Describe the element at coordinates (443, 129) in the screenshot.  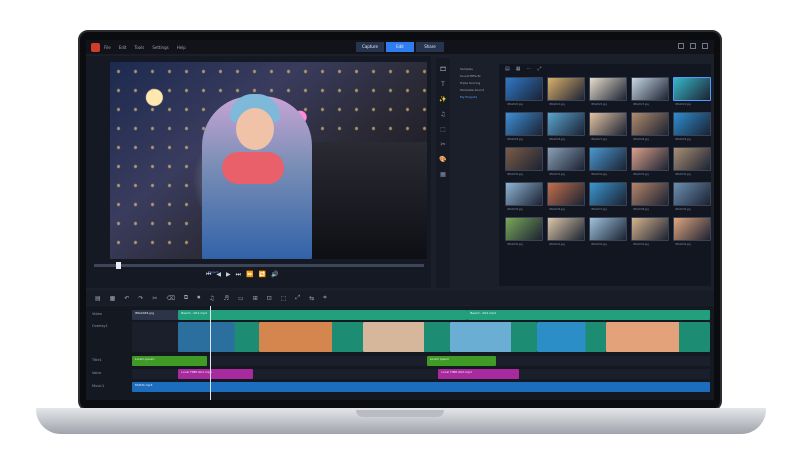
I see `library-tool-icon: ⬚` at that location.